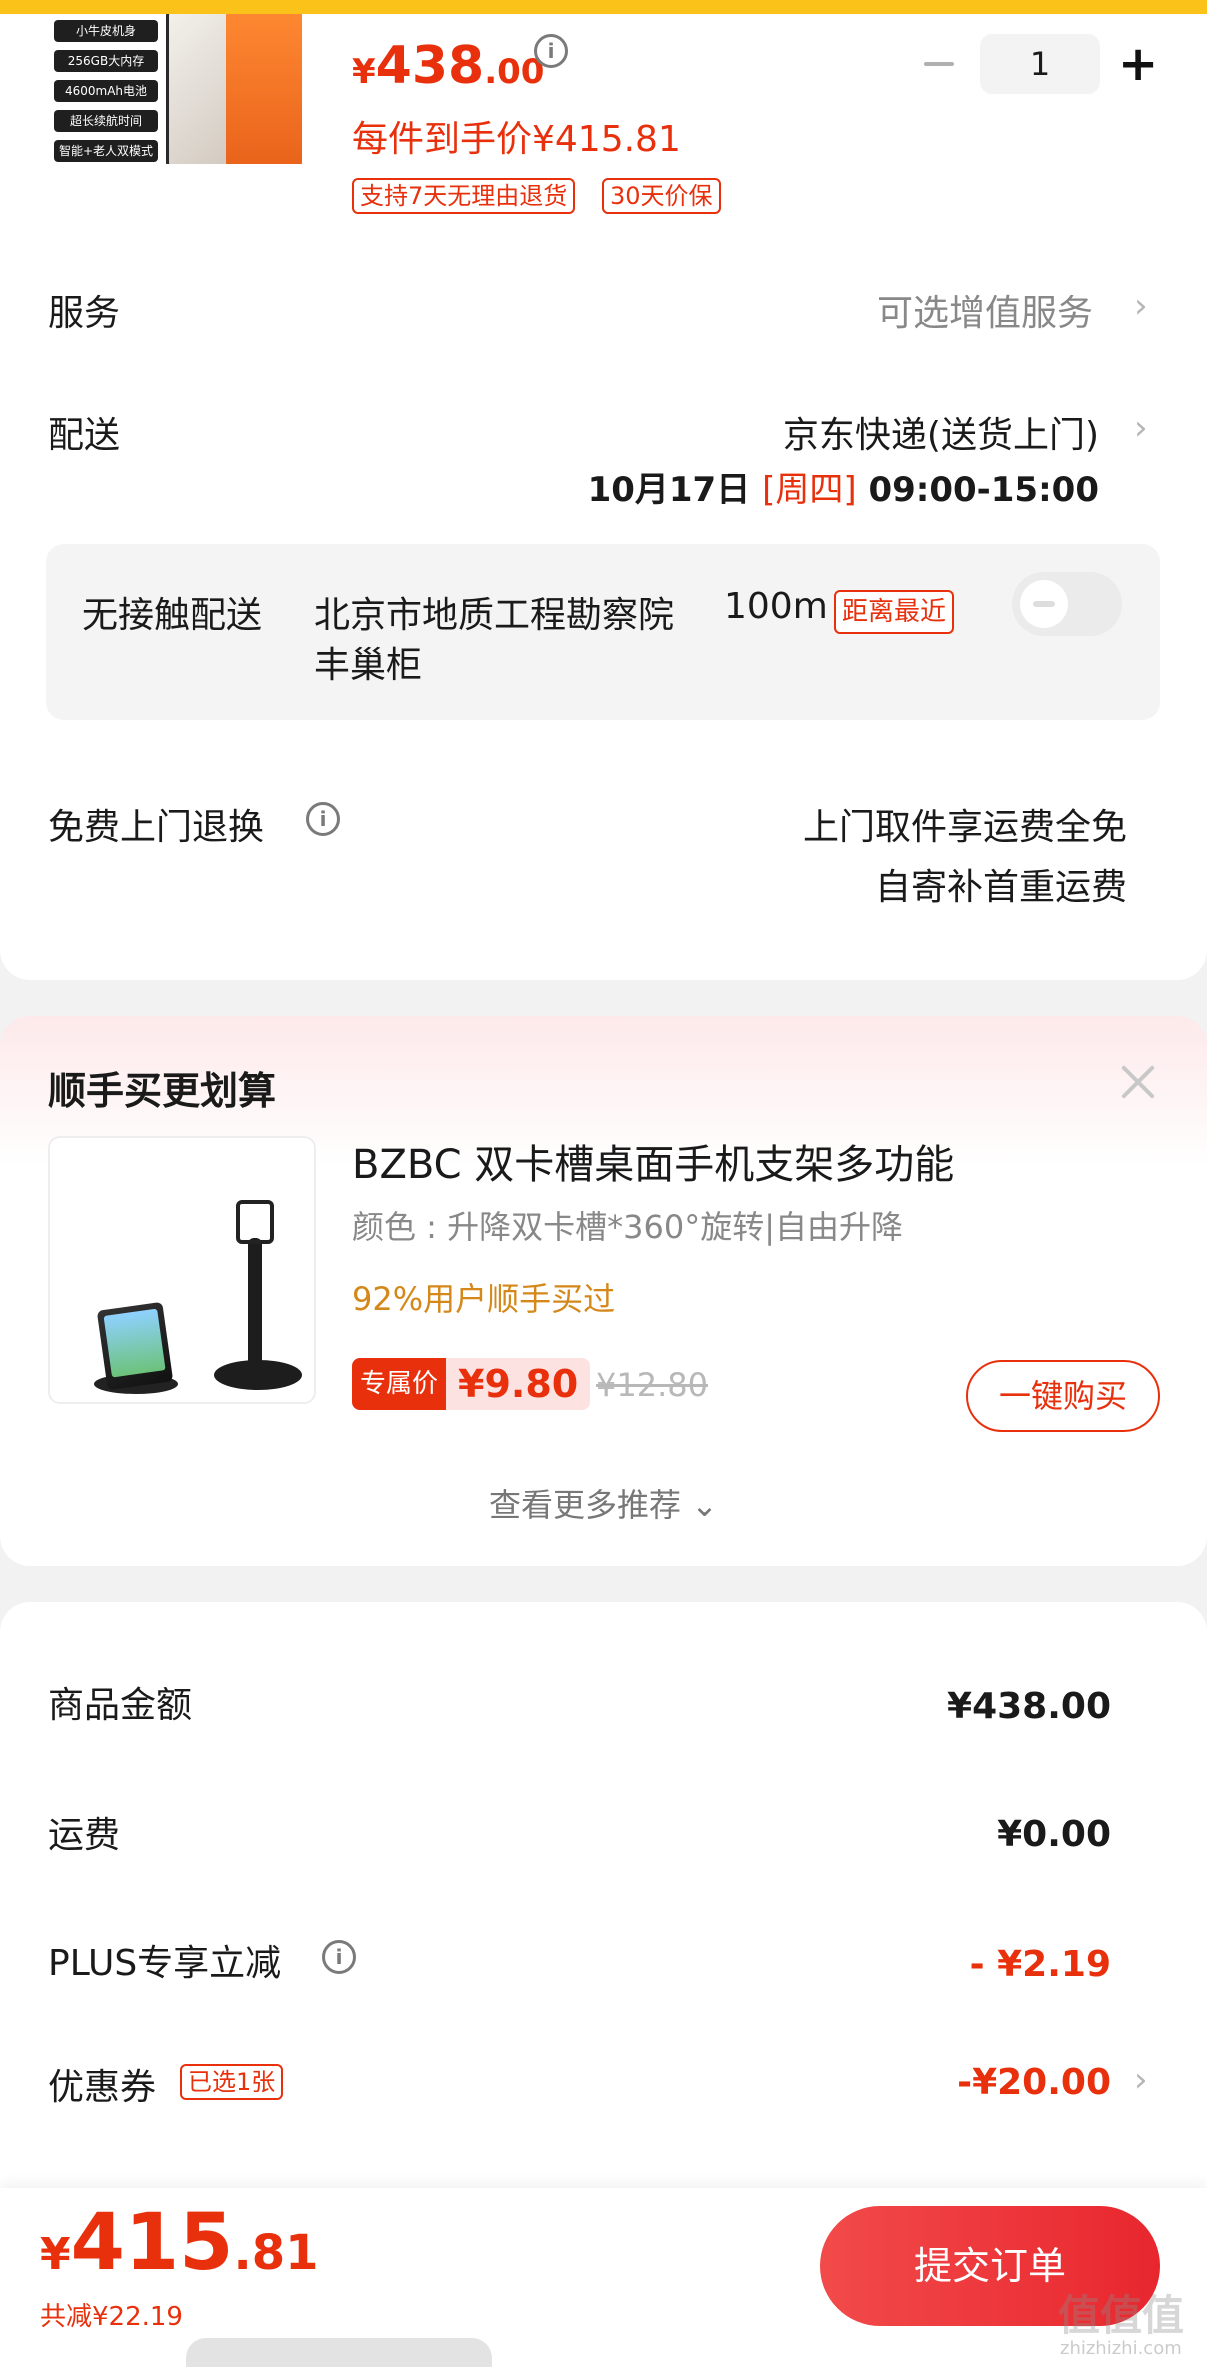 The width and height of the screenshot is (1207, 2367). I want to click on image-tag: 4600mAh电池, so click(106, 91).